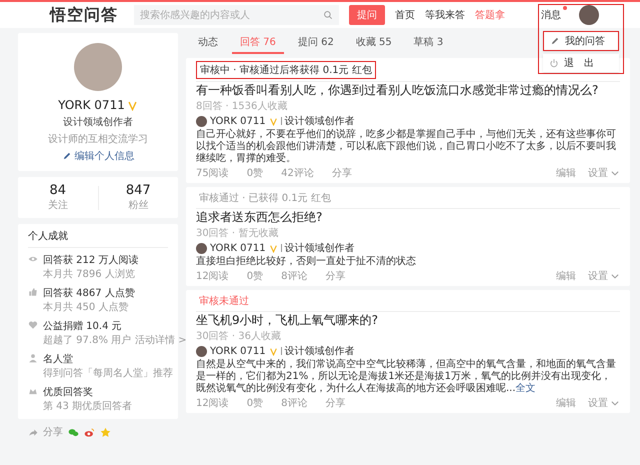 Image resolution: width=640 pixels, height=465 pixels. What do you see at coordinates (258, 43) in the screenshot?
I see `tab: 回答 76` at bounding box center [258, 43].